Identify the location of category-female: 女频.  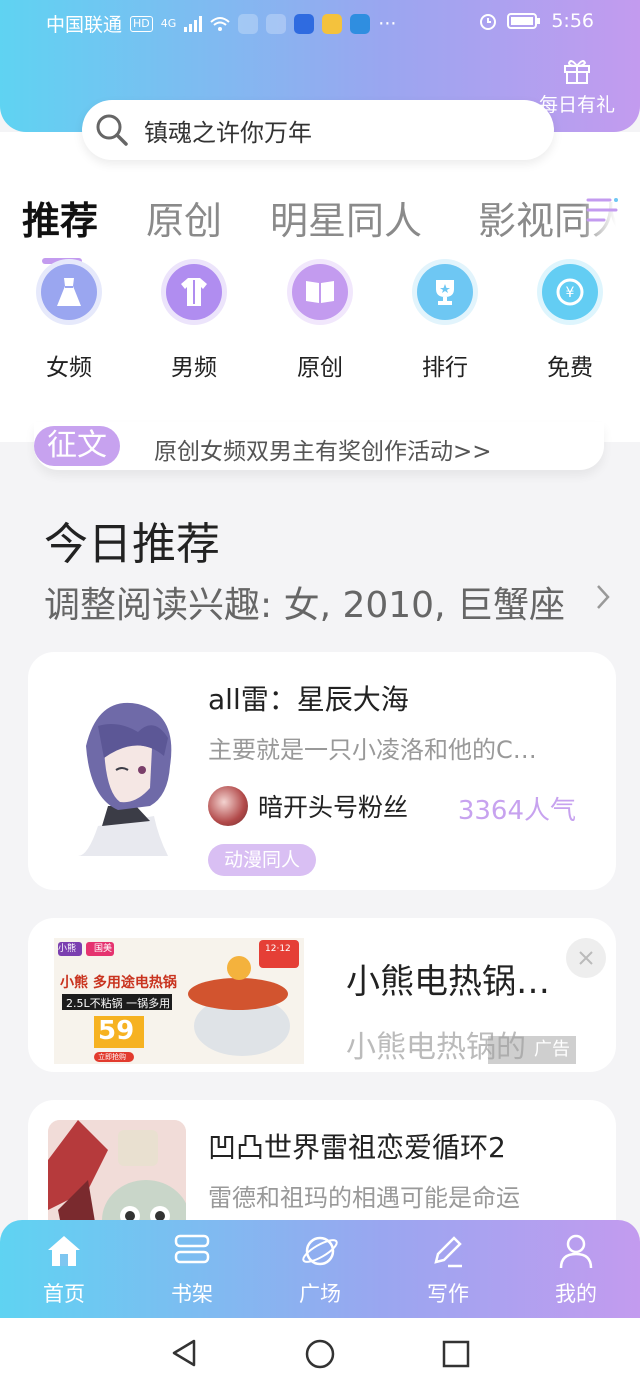
(69, 323).